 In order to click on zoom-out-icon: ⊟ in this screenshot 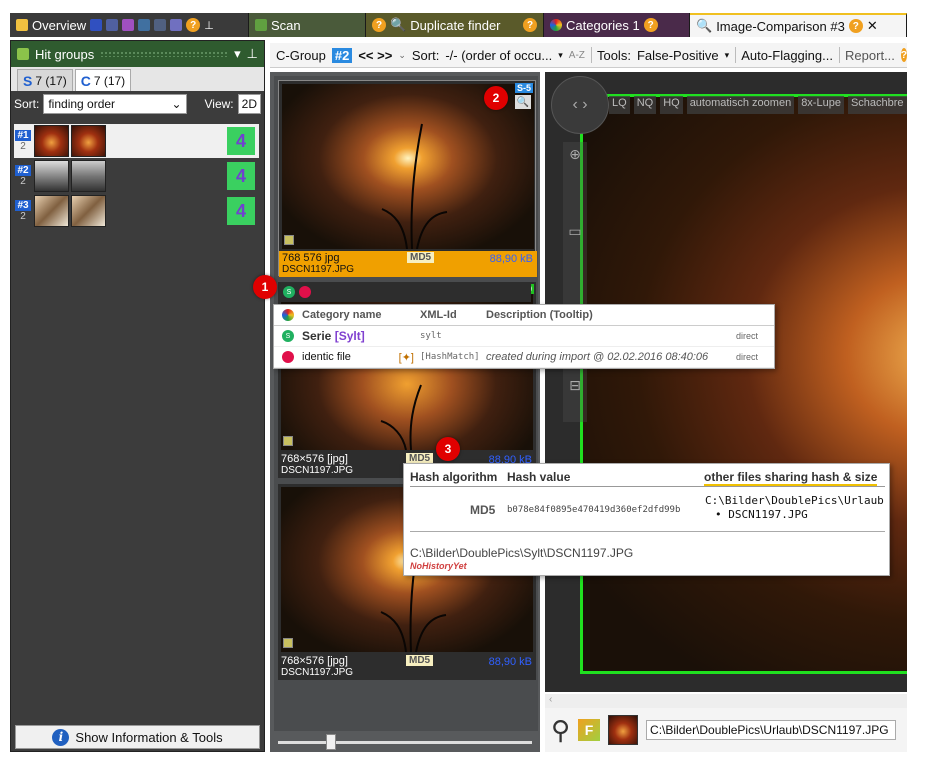, I will do `click(575, 385)`.